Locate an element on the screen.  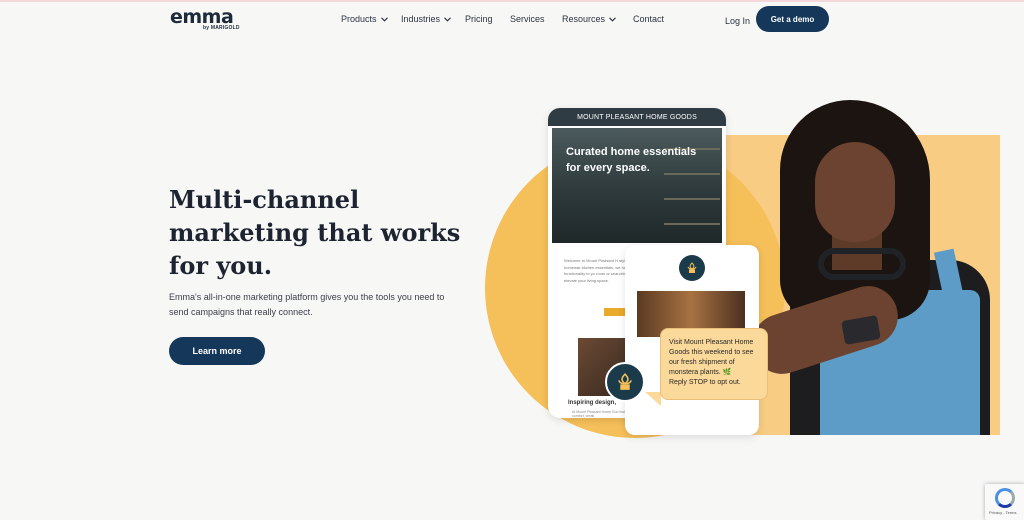
nav-item-label: Resources is located at coordinates (584, 19).